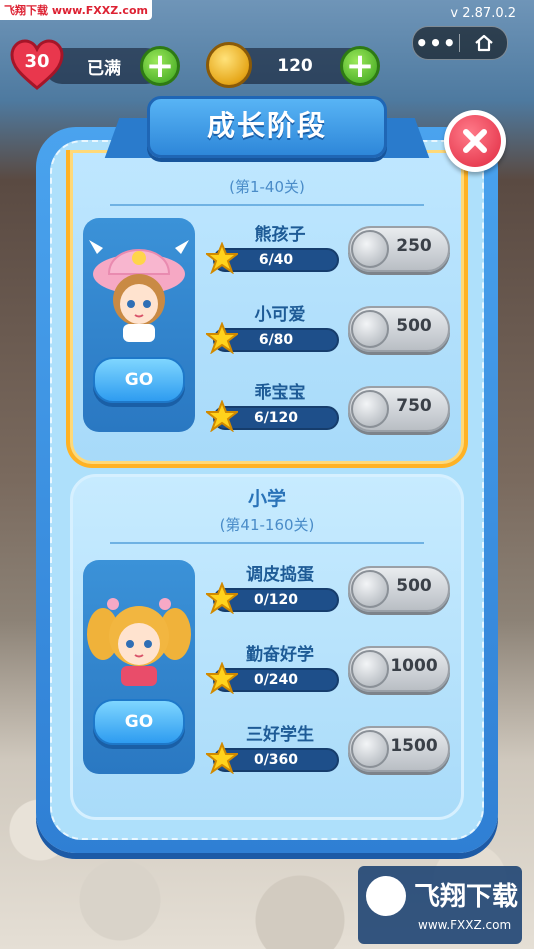  I want to click on stage-levels: (第1-40关), so click(267, 187).